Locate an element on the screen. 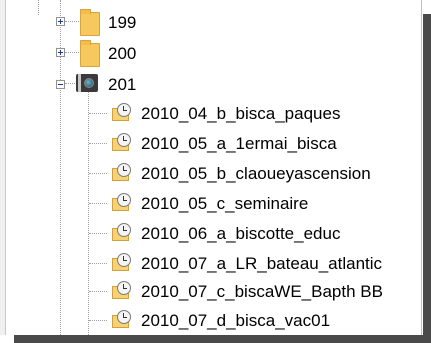  tree-node-child: 2010_05_a_1ermai_bisca is located at coordinates (210, 143).